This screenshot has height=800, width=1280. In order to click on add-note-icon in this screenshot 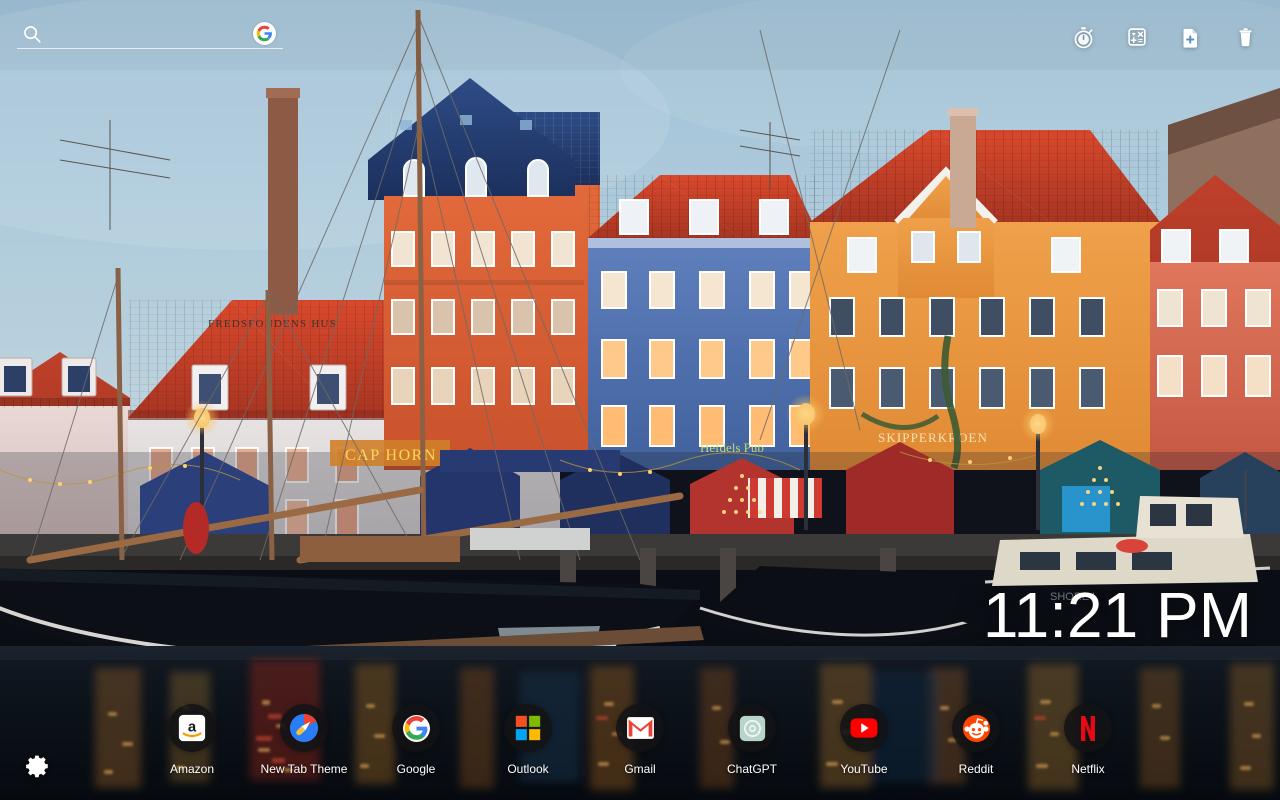, I will do `click(1191, 37)`.